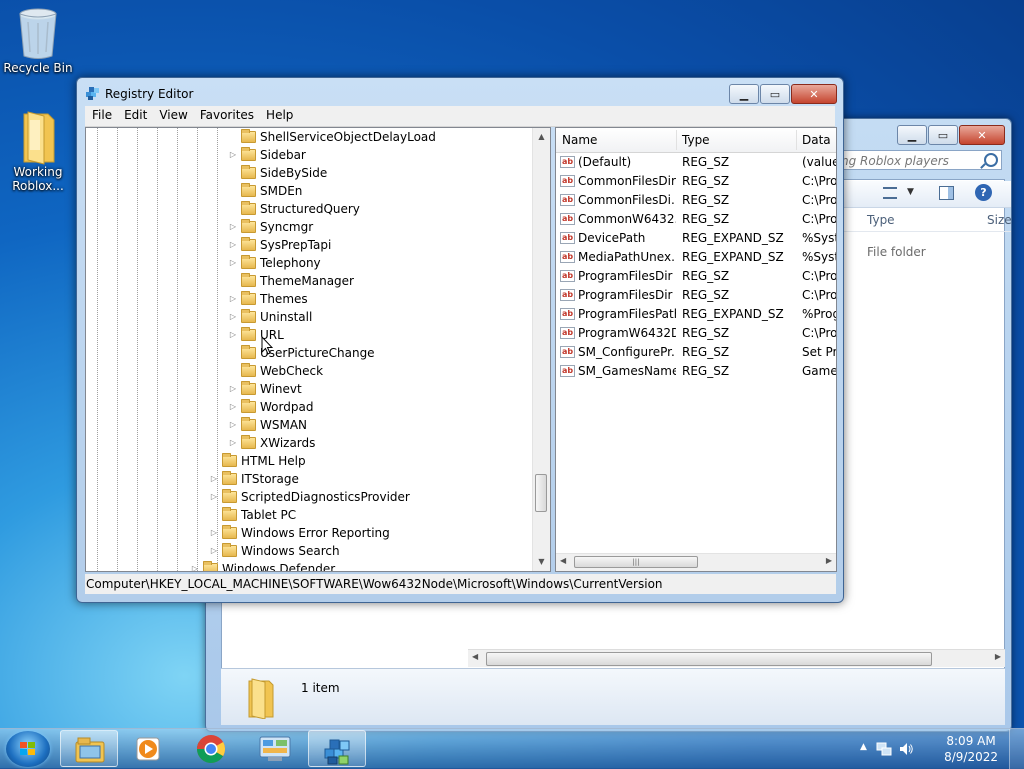  What do you see at coordinates (275, 371) in the screenshot?
I see `tree-item: WebCheck` at bounding box center [275, 371].